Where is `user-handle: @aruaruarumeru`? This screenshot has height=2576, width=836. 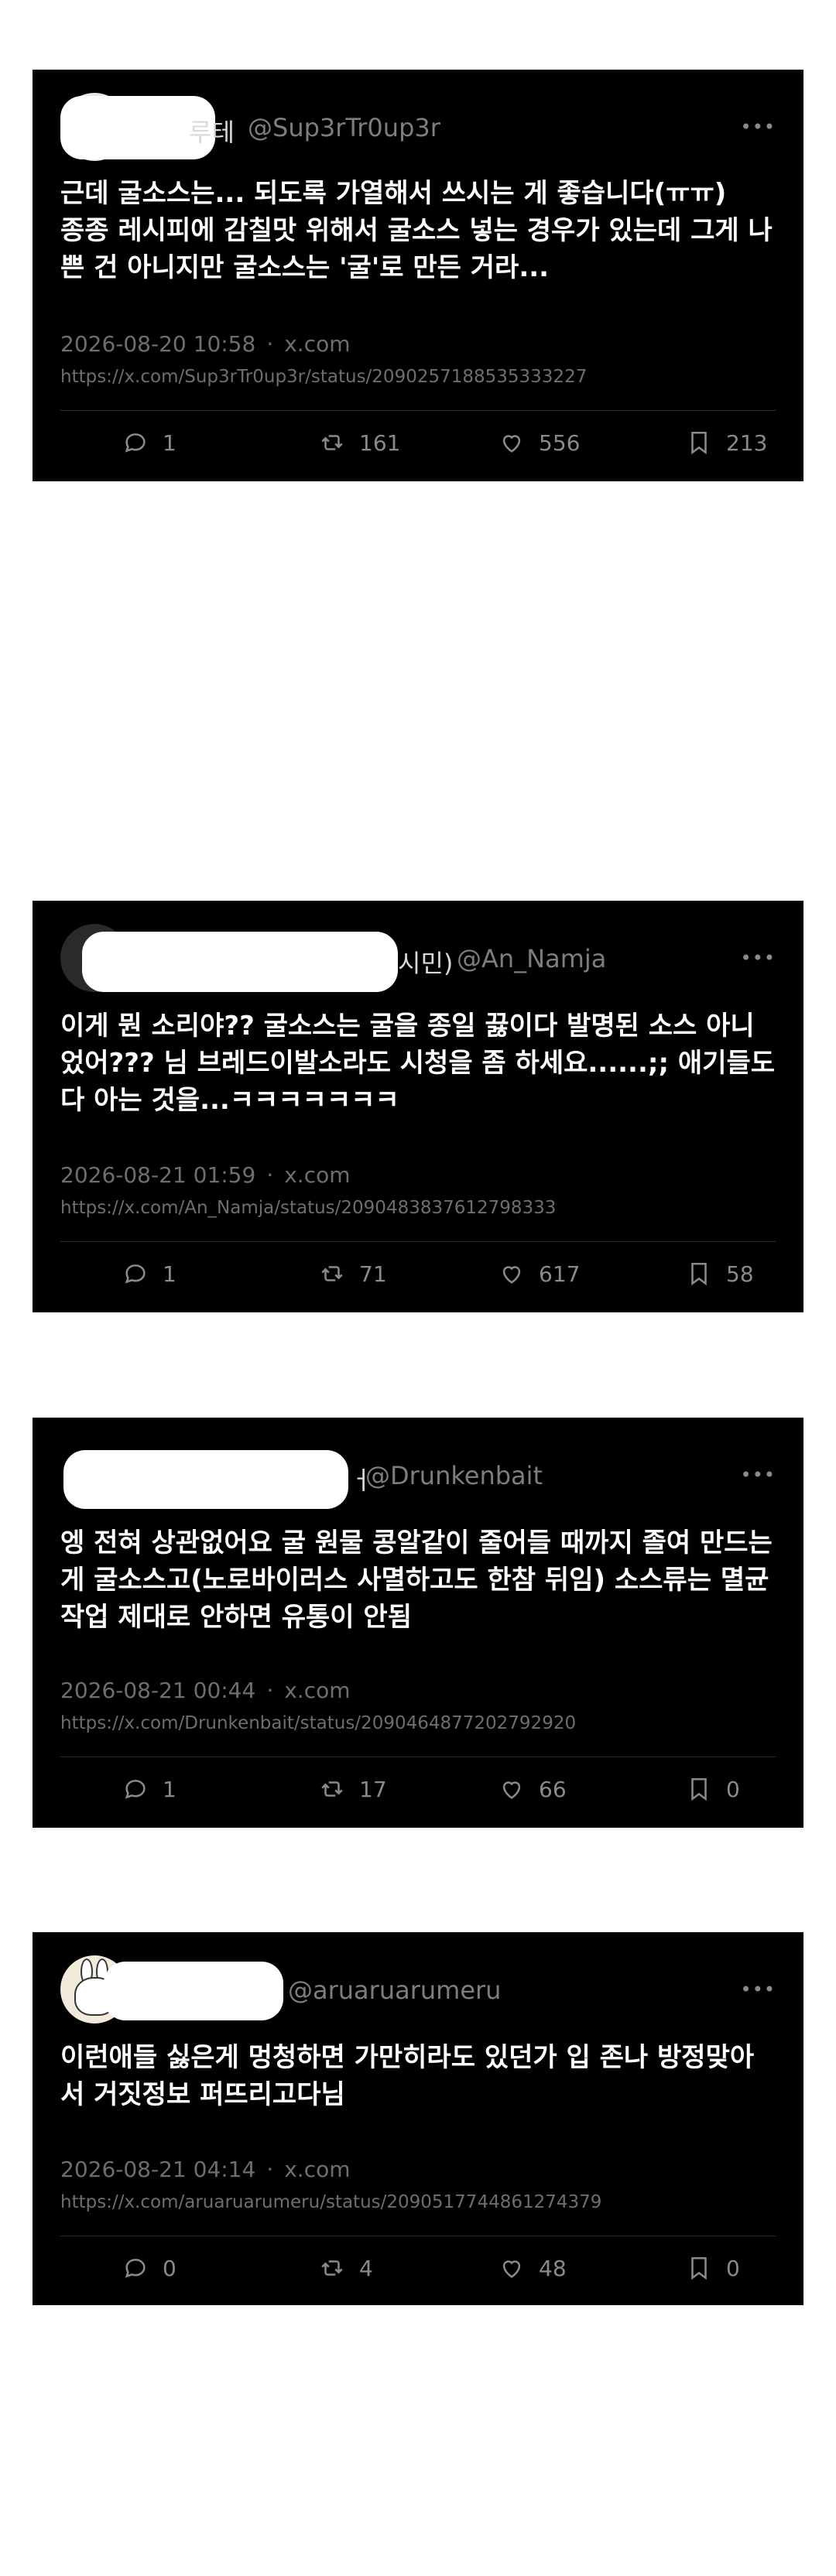 user-handle: @aruaruarumeru is located at coordinates (394, 1991).